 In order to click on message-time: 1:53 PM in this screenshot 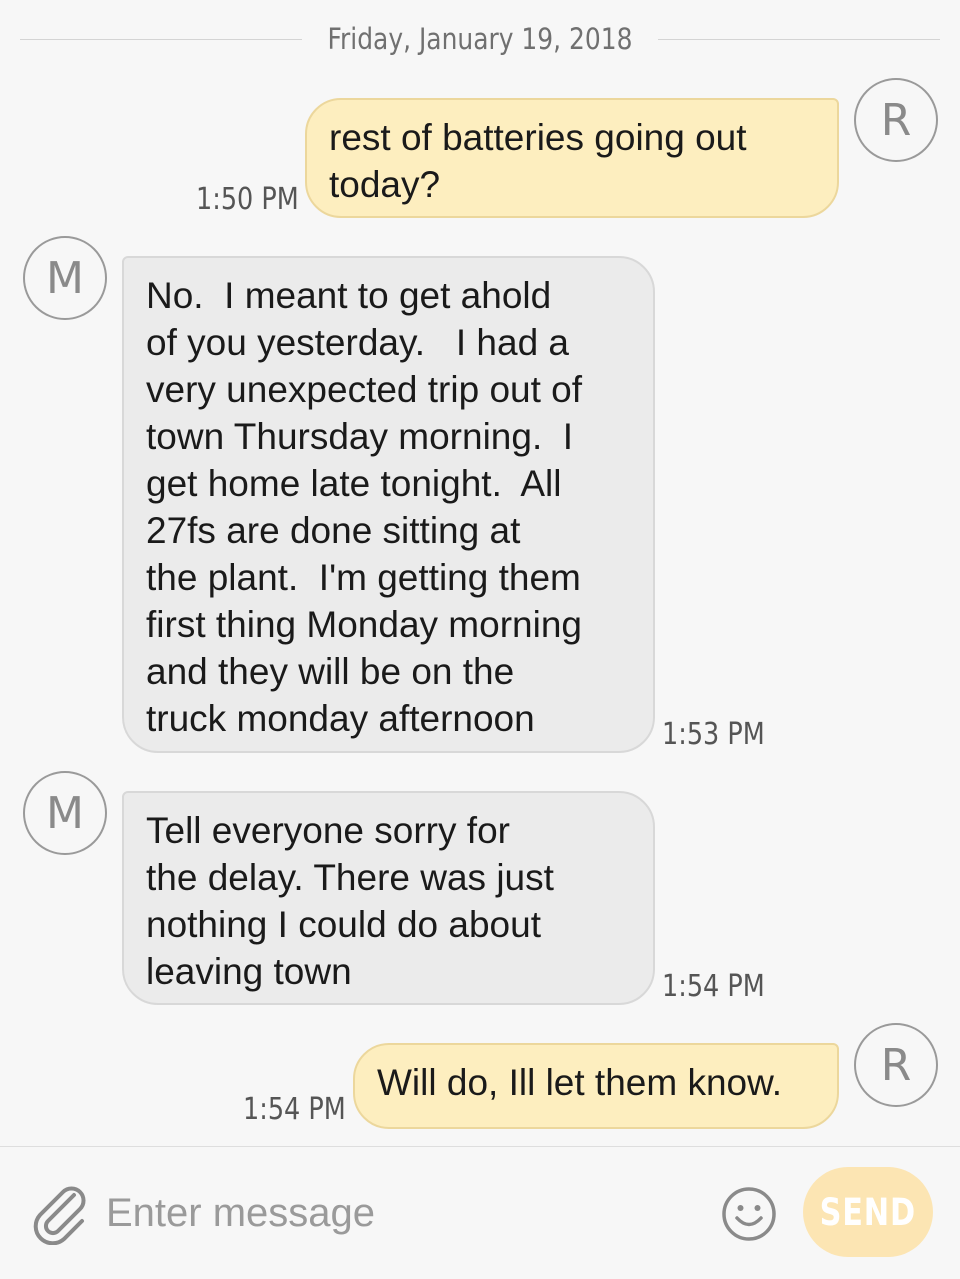, I will do `click(713, 734)`.